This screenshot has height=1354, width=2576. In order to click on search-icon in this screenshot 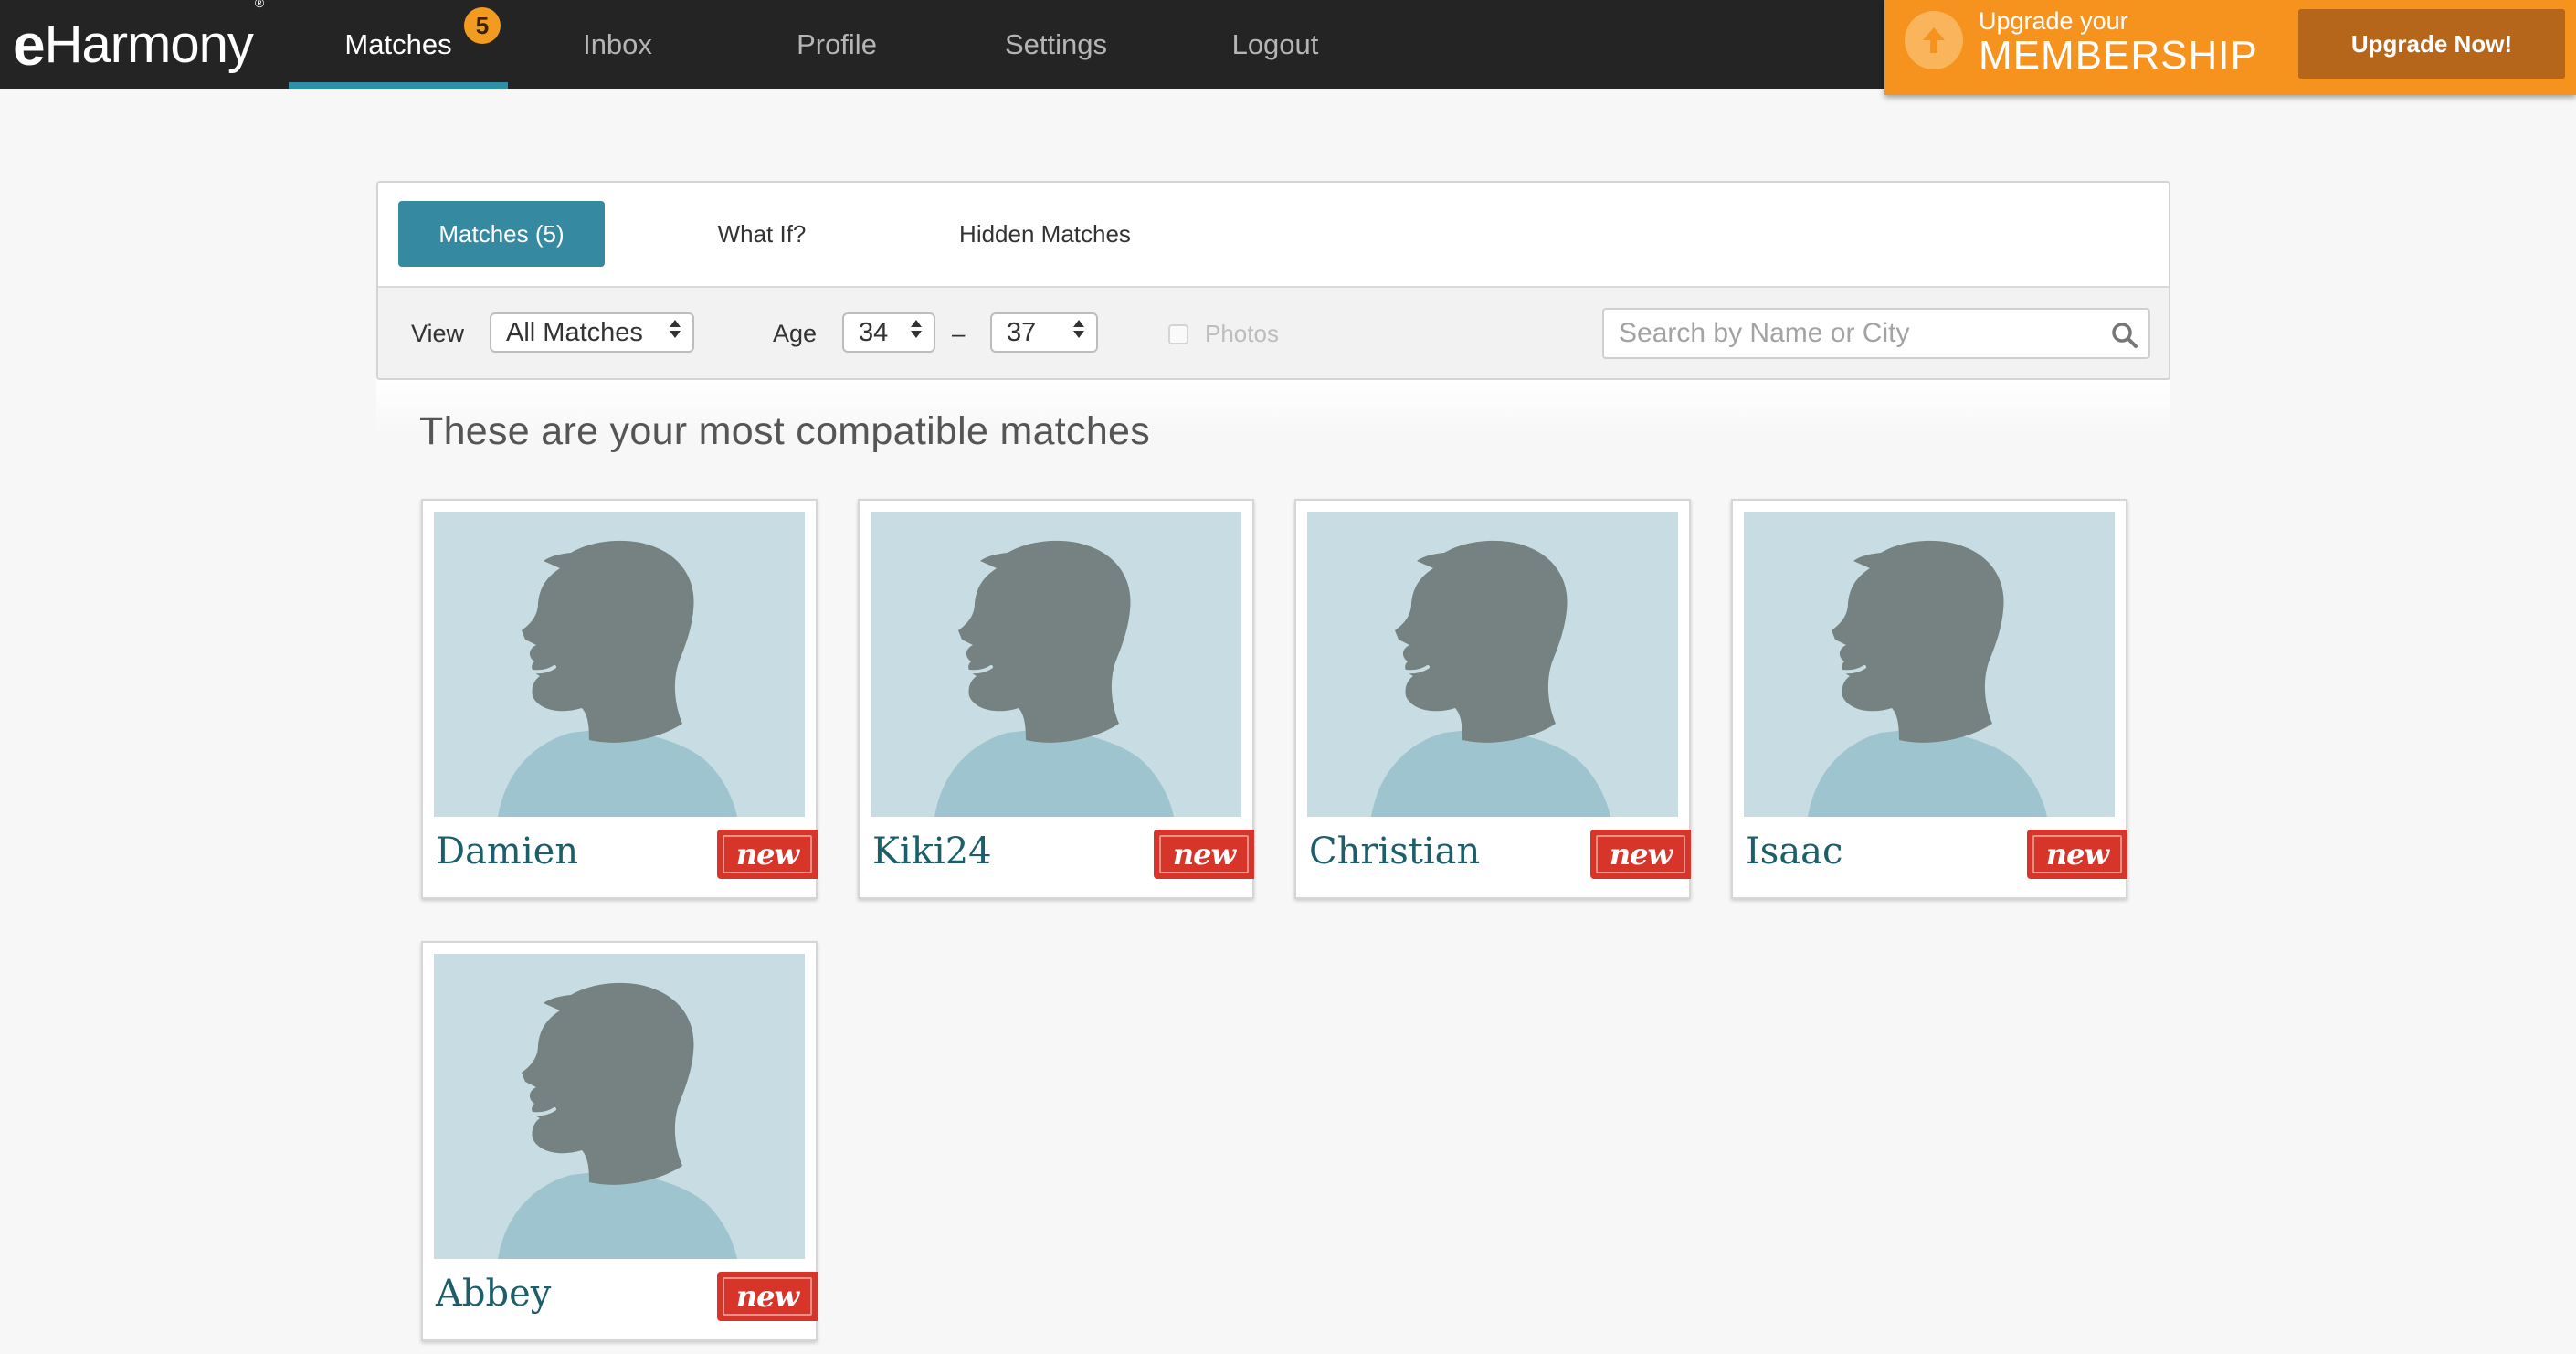, I will do `click(2124, 335)`.